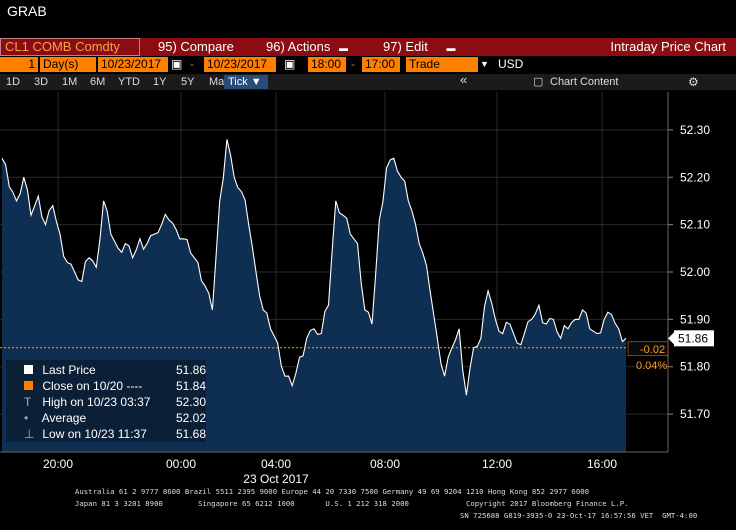 Image resolution: width=736 pixels, height=530 pixels. Describe the element at coordinates (13, 82) in the screenshot. I see `range-button-1d: 1D` at that location.